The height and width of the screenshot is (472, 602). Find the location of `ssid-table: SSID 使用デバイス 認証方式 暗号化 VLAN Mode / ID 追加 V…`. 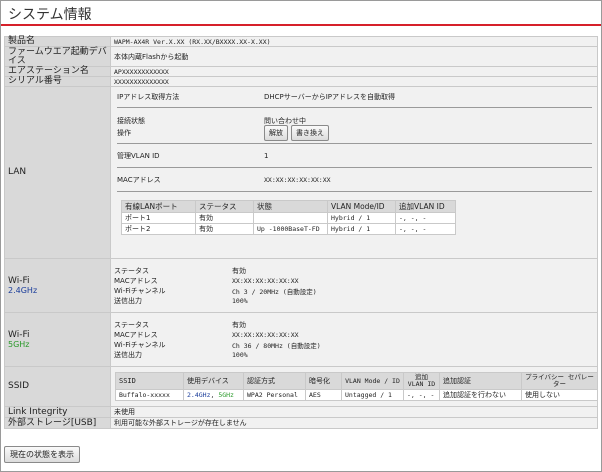

ssid-table: SSID 使用デバイス 認証方式 暗号化 VLAN Mode / ID 追加 V… is located at coordinates (356, 386).